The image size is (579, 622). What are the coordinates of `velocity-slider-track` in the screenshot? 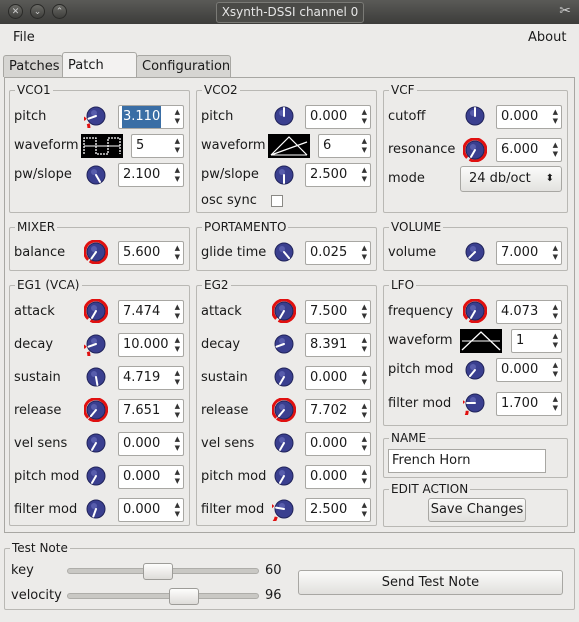 It's located at (163, 596).